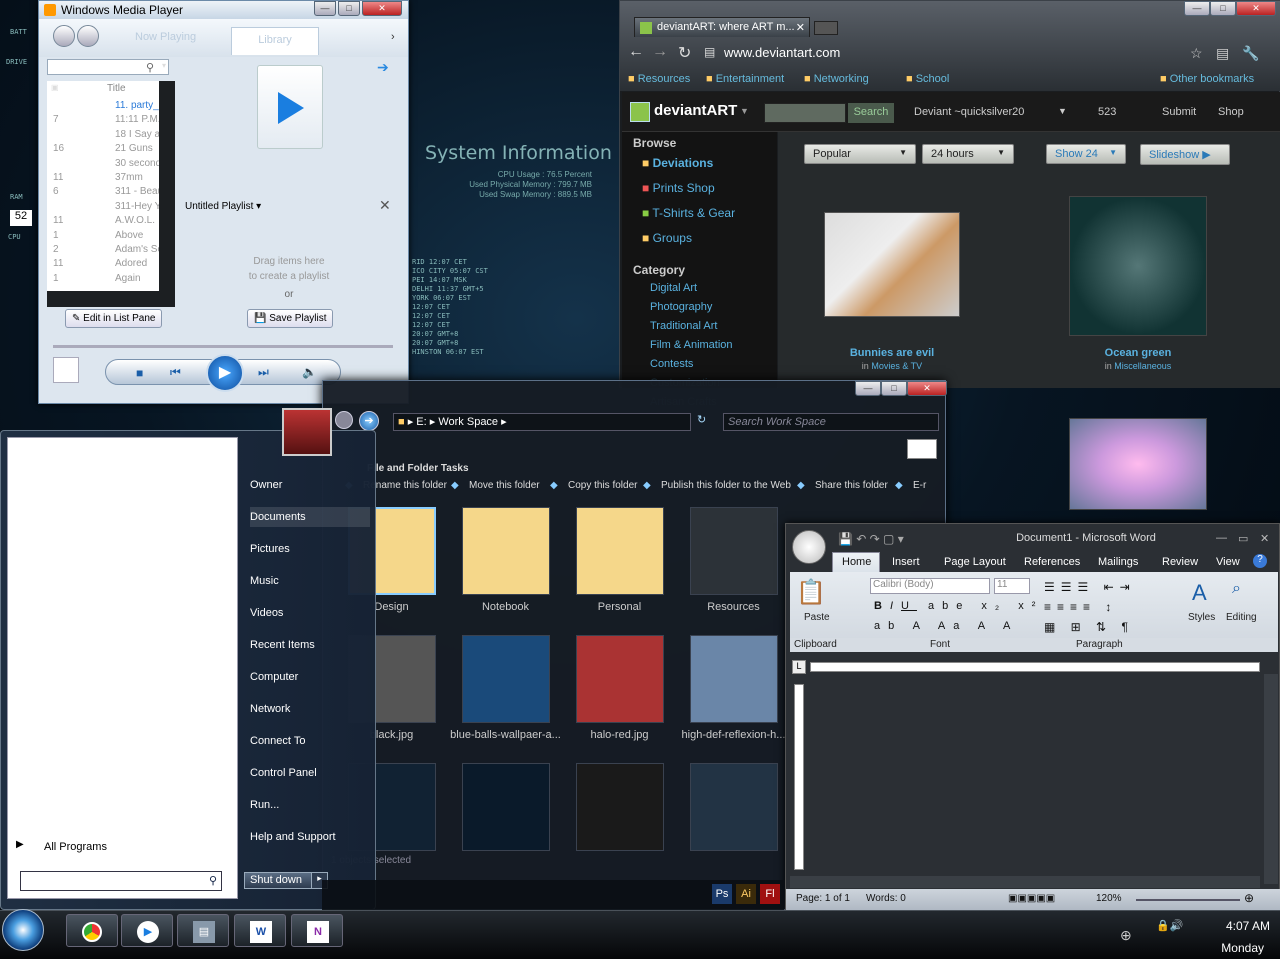 The image size is (1280, 959). Describe the element at coordinates (103, 221) in the screenshot. I see `track-row: 11 A.W.O.L.` at that location.